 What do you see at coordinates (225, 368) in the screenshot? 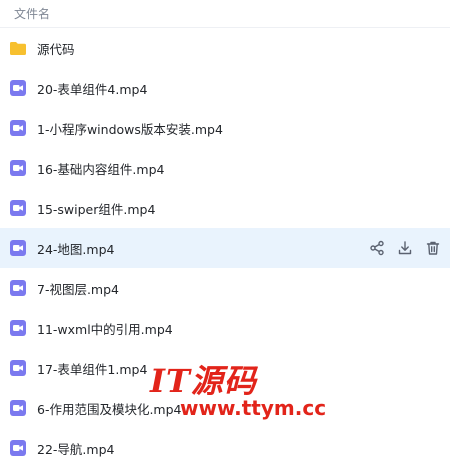
I see `file-row: 17-表单组件1.mp4` at bounding box center [225, 368].